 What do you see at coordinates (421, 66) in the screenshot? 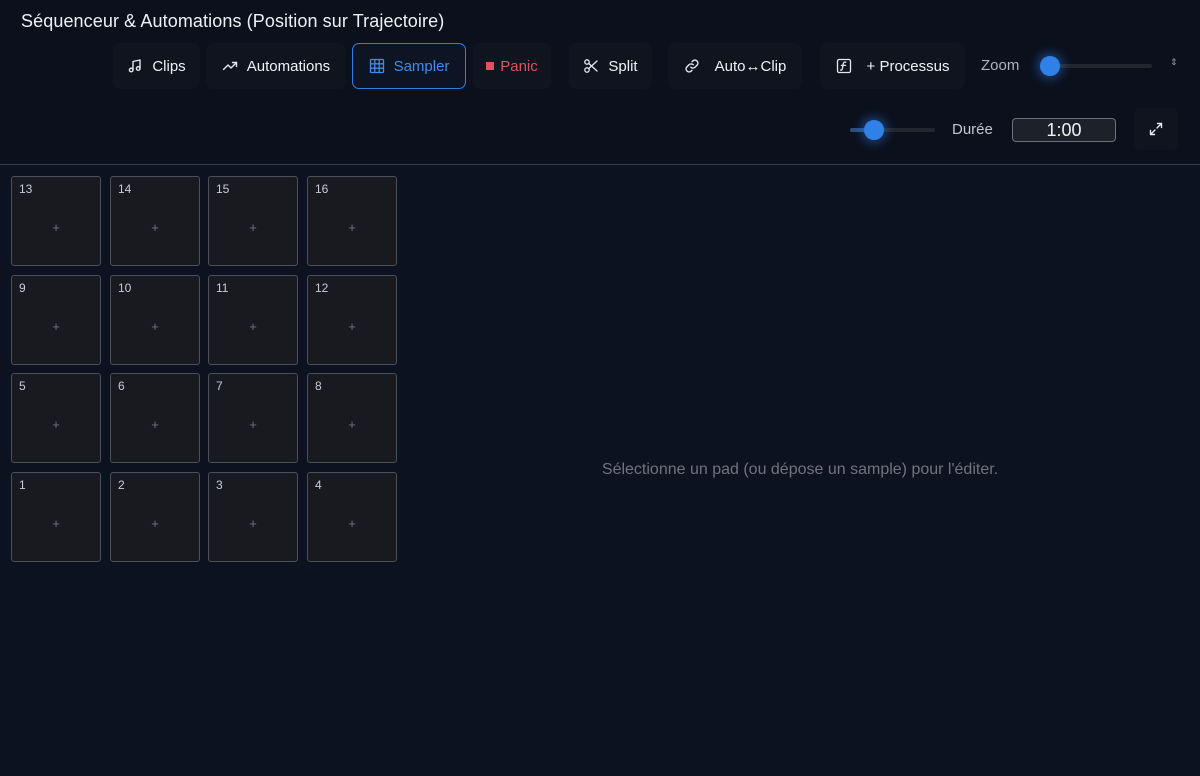
I see `sampler-label: Sampler` at bounding box center [421, 66].